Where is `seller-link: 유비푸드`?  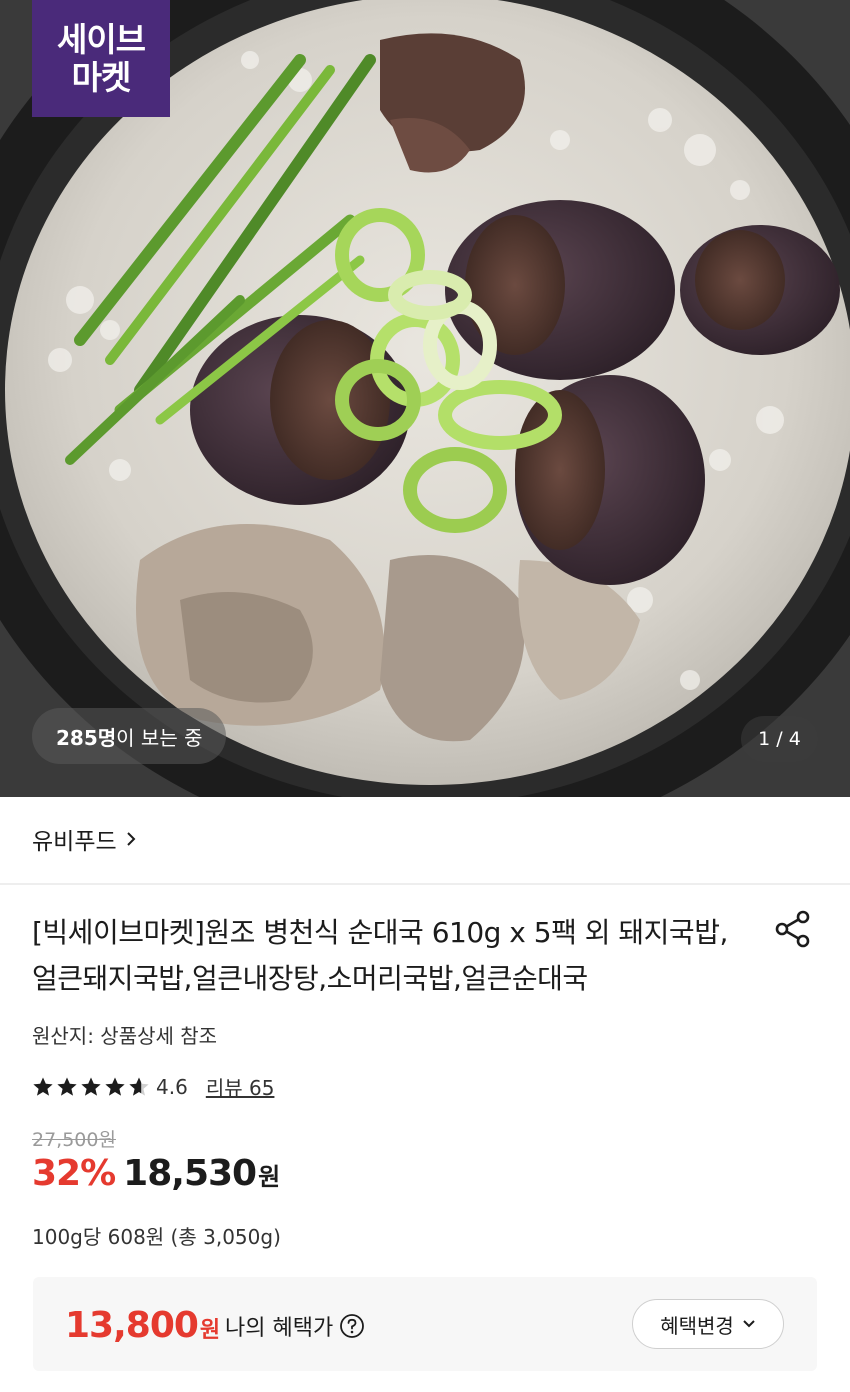 seller-link: 유비푸드 is located at coordinates (84, 839).